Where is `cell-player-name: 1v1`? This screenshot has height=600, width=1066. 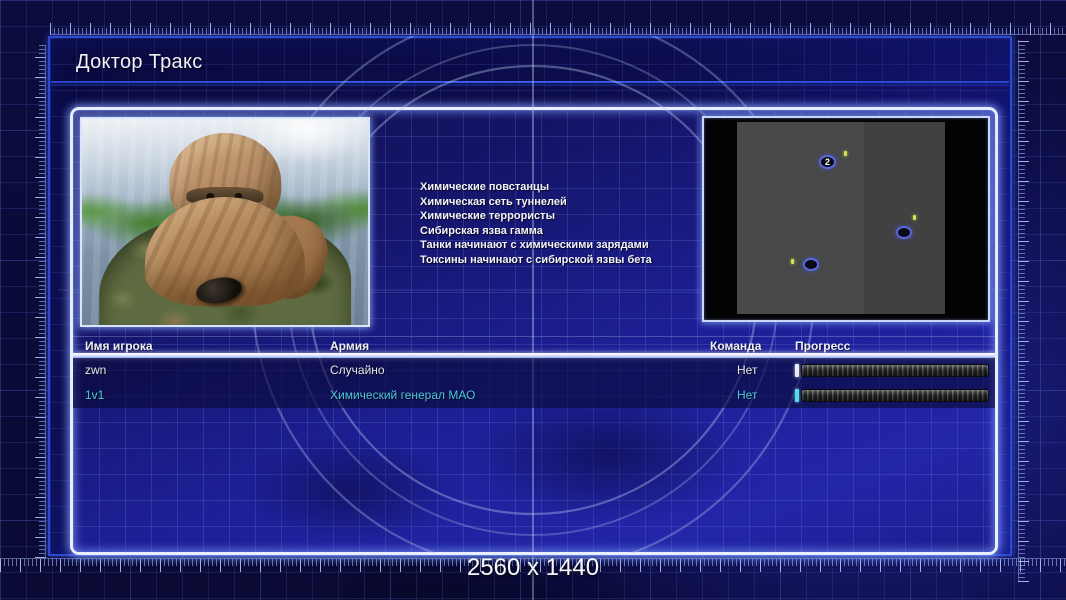 cell-player-name: 1v1 is located at coordinates (95, 395).